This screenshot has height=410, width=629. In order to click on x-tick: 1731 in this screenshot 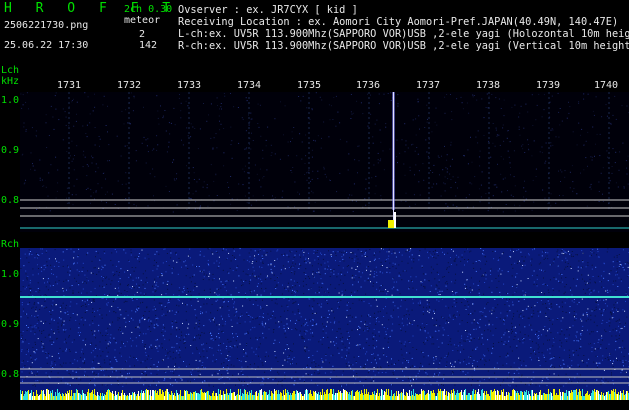, I will do `click(69, 85)`.